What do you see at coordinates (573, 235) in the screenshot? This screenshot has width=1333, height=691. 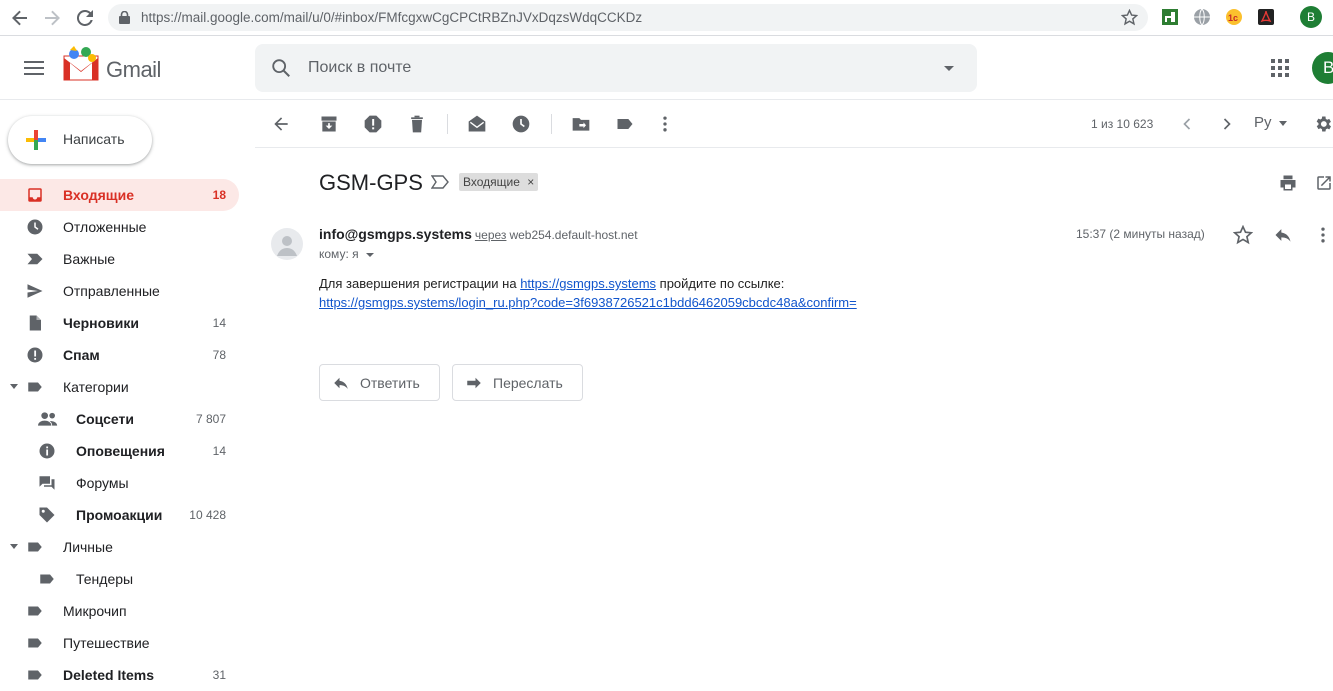 I see `via-host: web254.default-host.net` at bounding box center [573, 235].